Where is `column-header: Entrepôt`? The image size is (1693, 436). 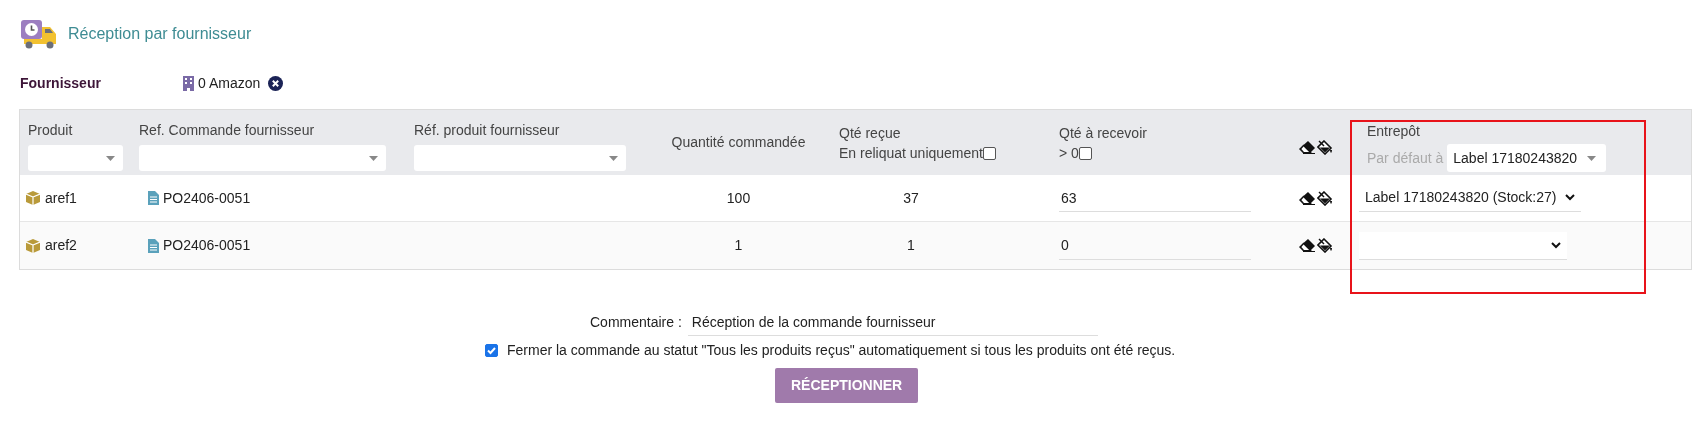 column-header: Entrepôt is located at coordinates (1394, 131).